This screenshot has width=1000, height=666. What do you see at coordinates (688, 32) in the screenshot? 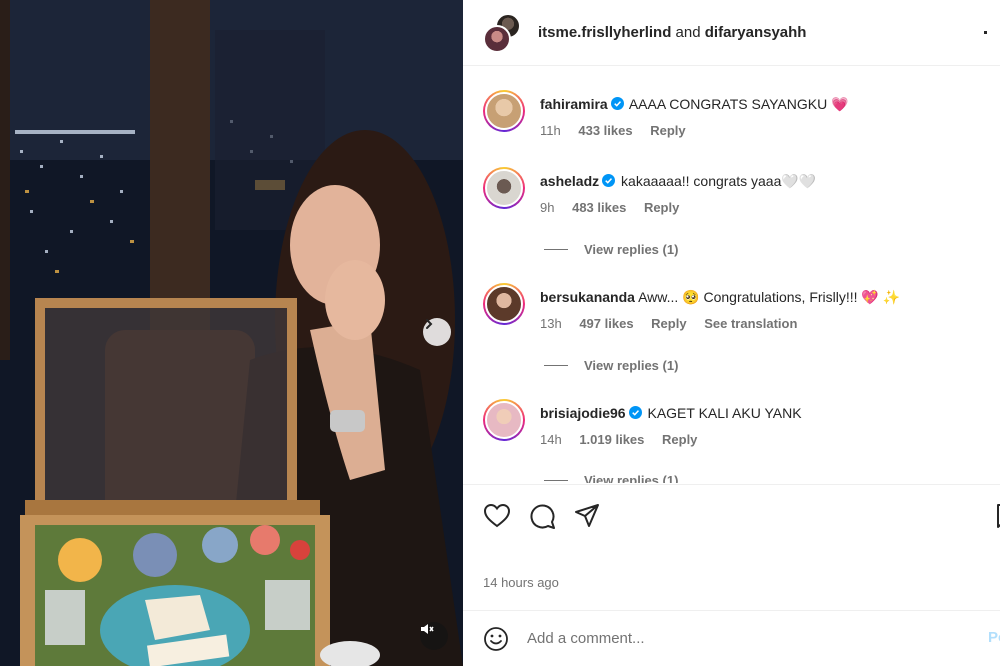
I see `and-text: and` at bounding box center [688, 32].